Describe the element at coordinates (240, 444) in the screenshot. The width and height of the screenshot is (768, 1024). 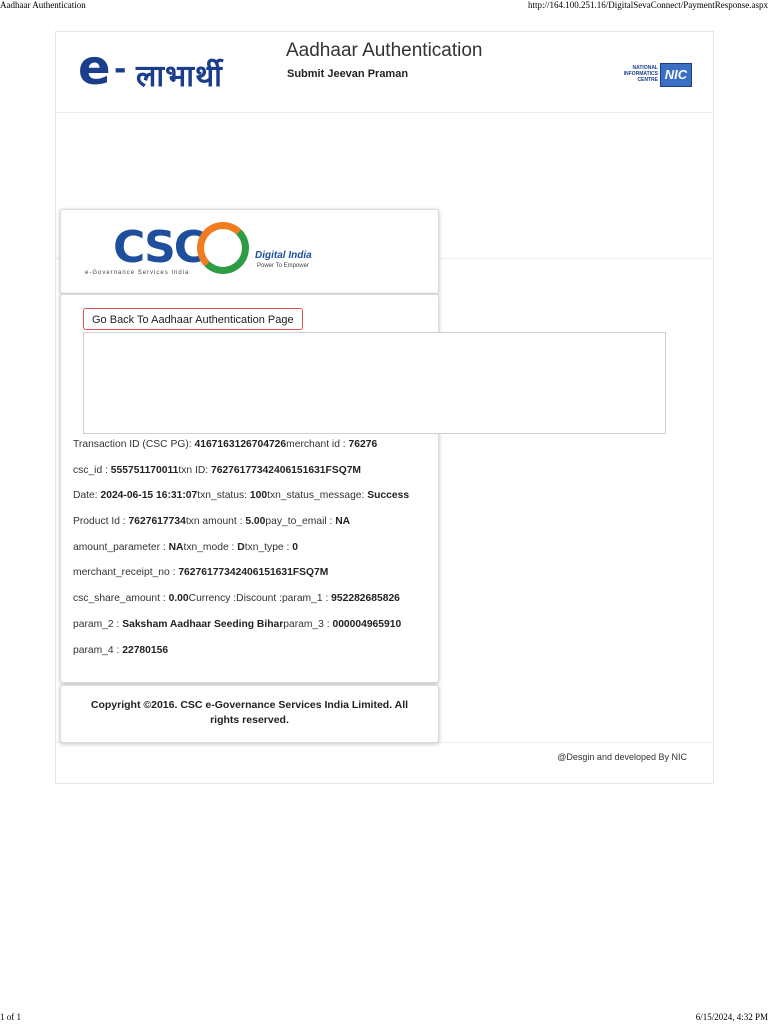
I see `detail-value: 4167163126704726` at that location.